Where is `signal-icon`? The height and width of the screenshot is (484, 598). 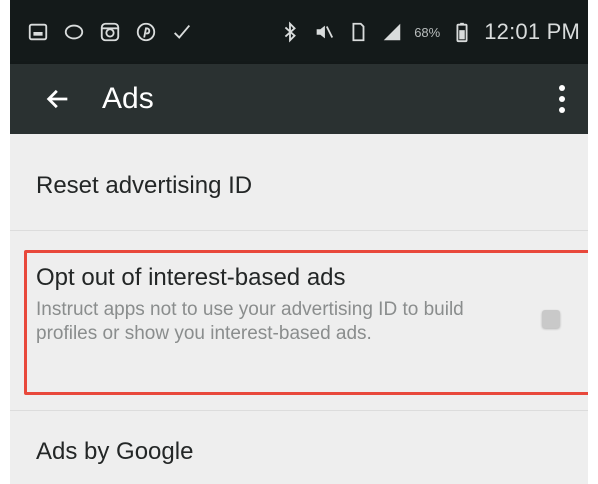 signal-icon is located at coordinates (392, 32).